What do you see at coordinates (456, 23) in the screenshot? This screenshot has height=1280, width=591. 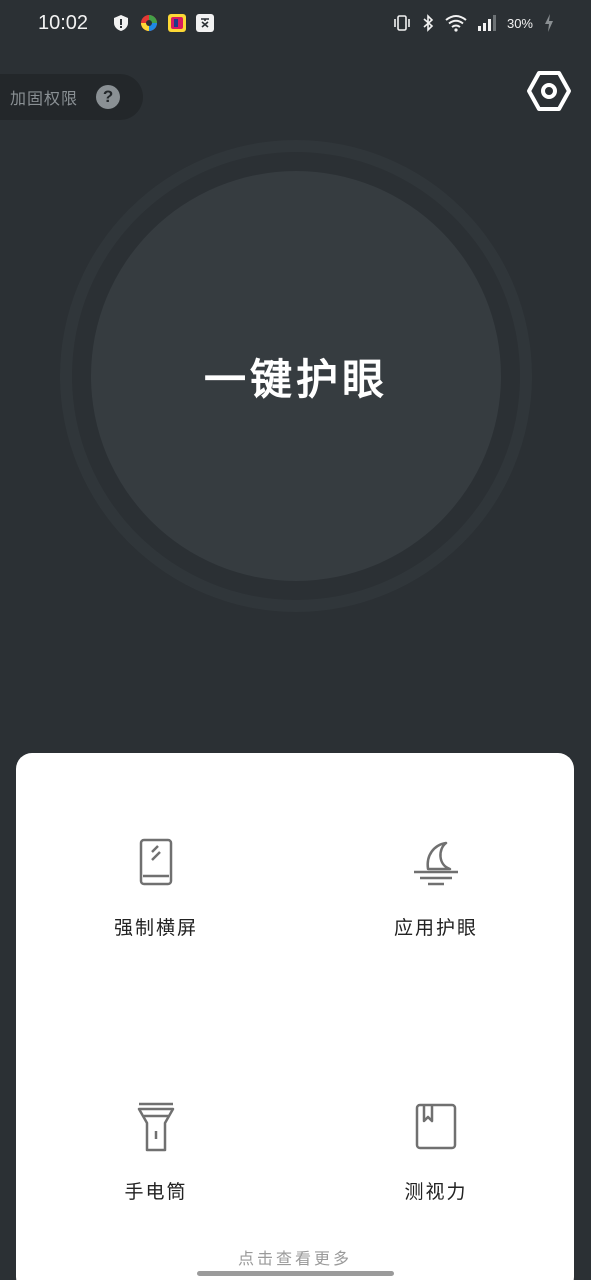 I see `wifi-icon` at bounding box center [456, 23].